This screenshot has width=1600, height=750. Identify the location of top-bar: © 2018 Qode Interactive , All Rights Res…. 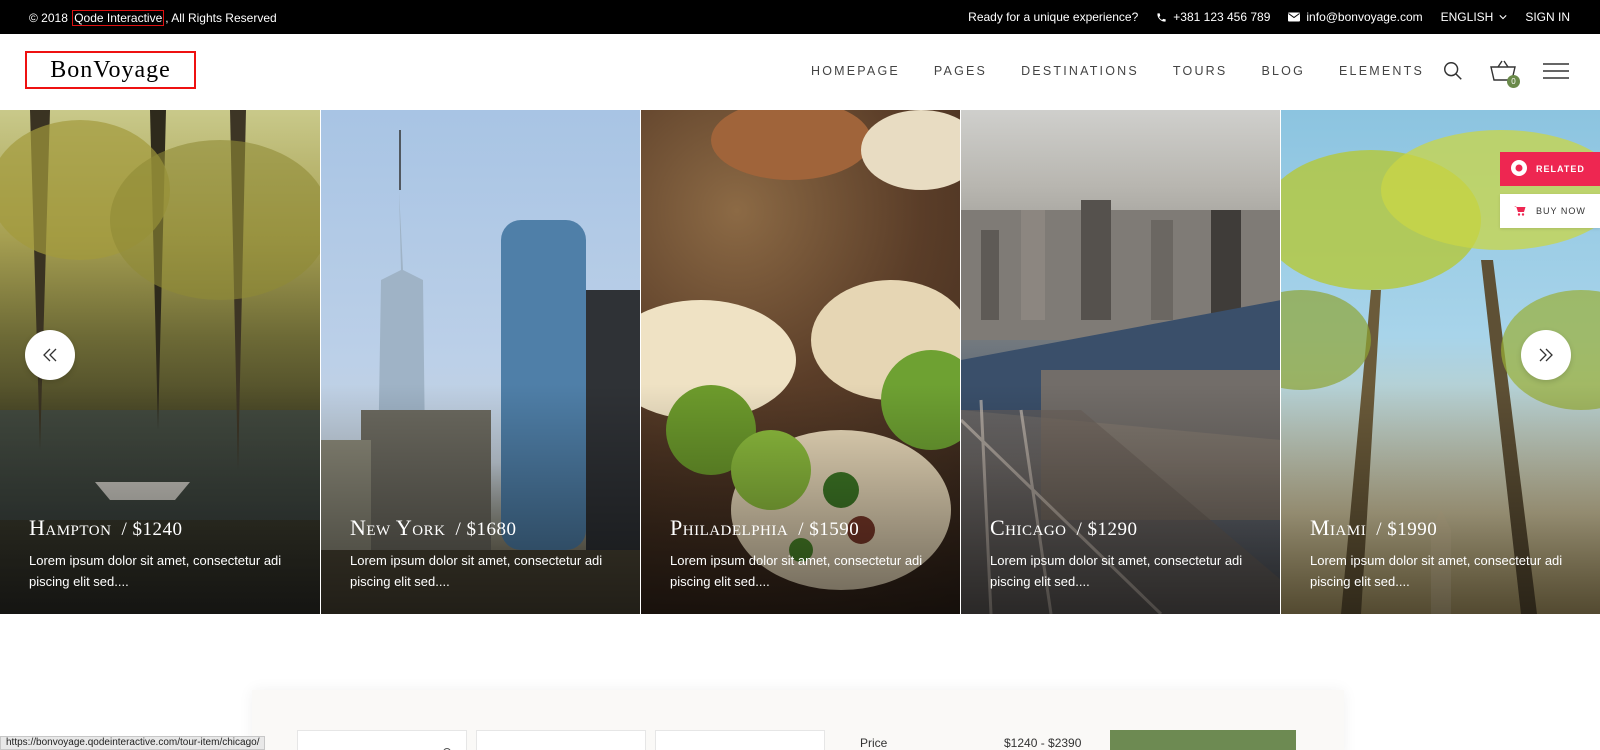
(800, 17).